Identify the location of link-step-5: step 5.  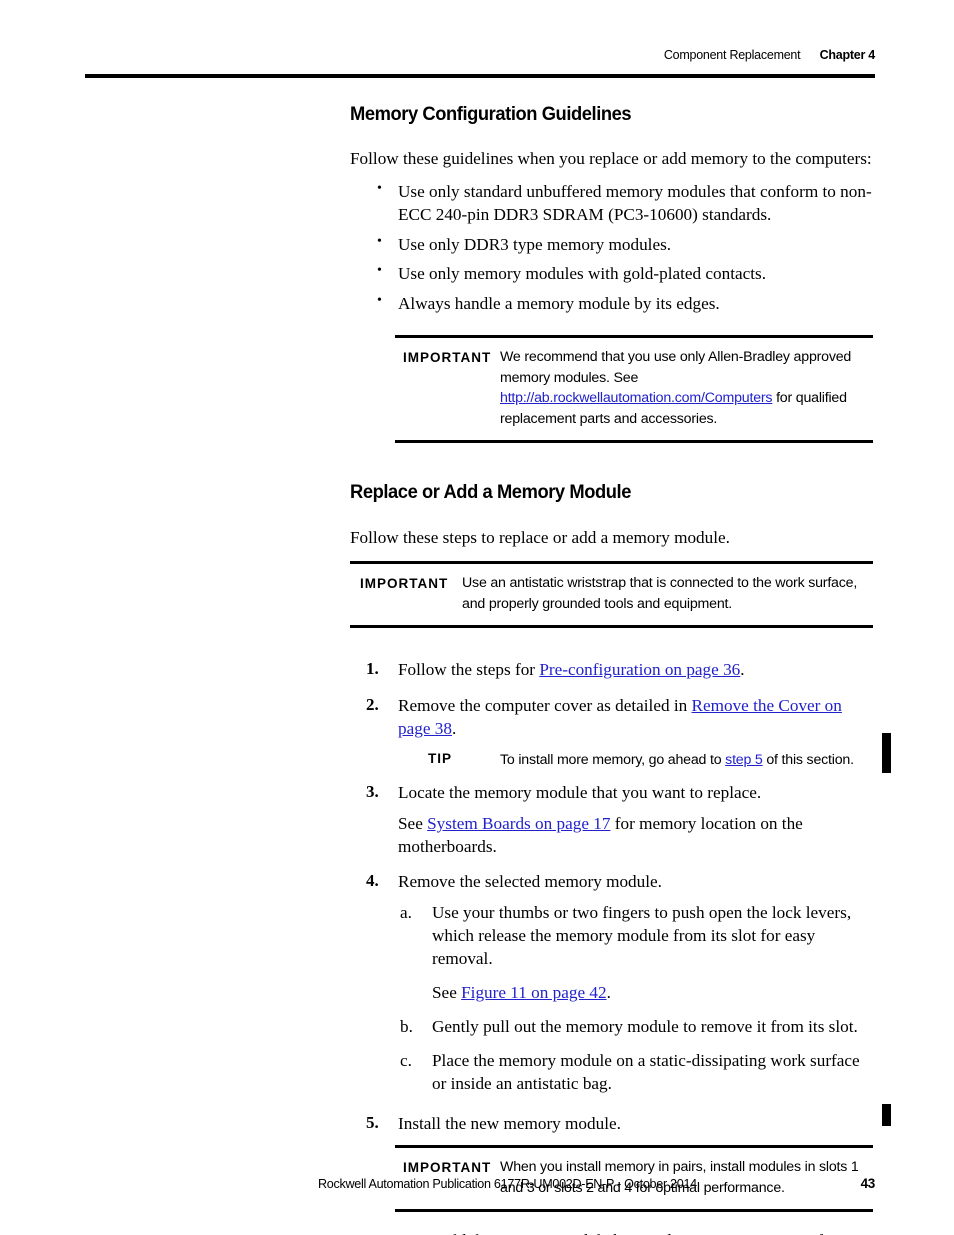
(744, 760).